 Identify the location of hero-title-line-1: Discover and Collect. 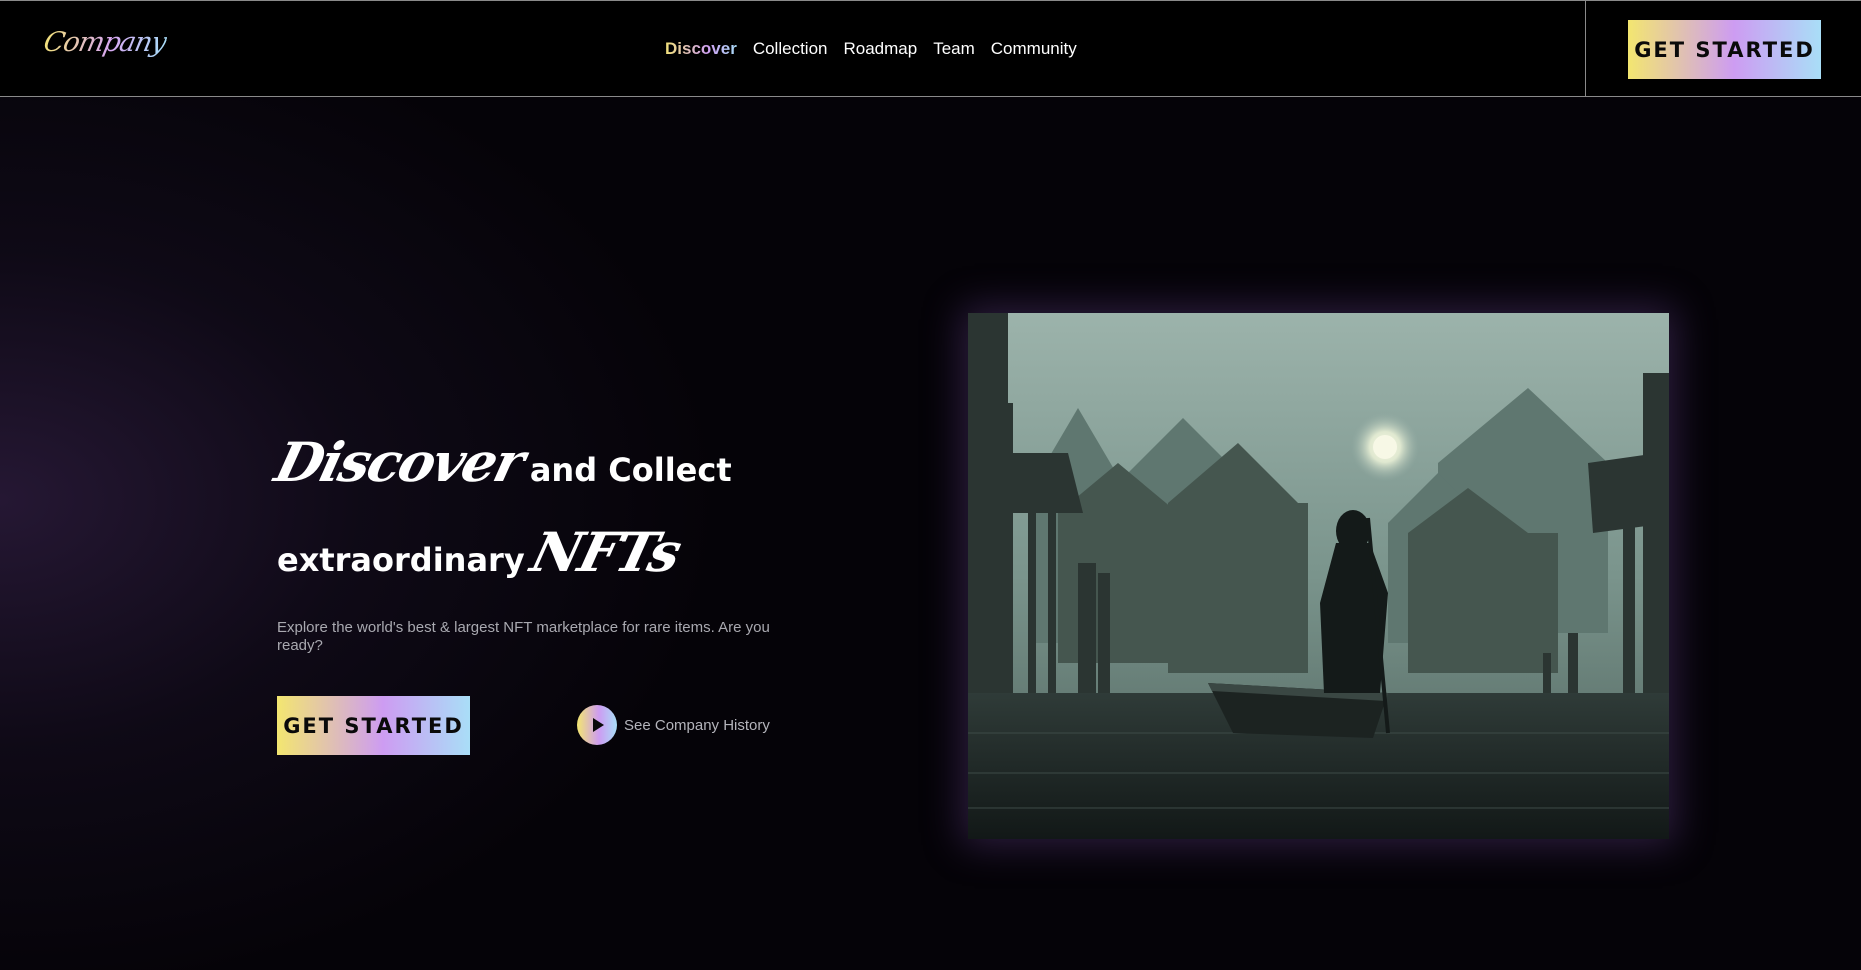
(504, 462).